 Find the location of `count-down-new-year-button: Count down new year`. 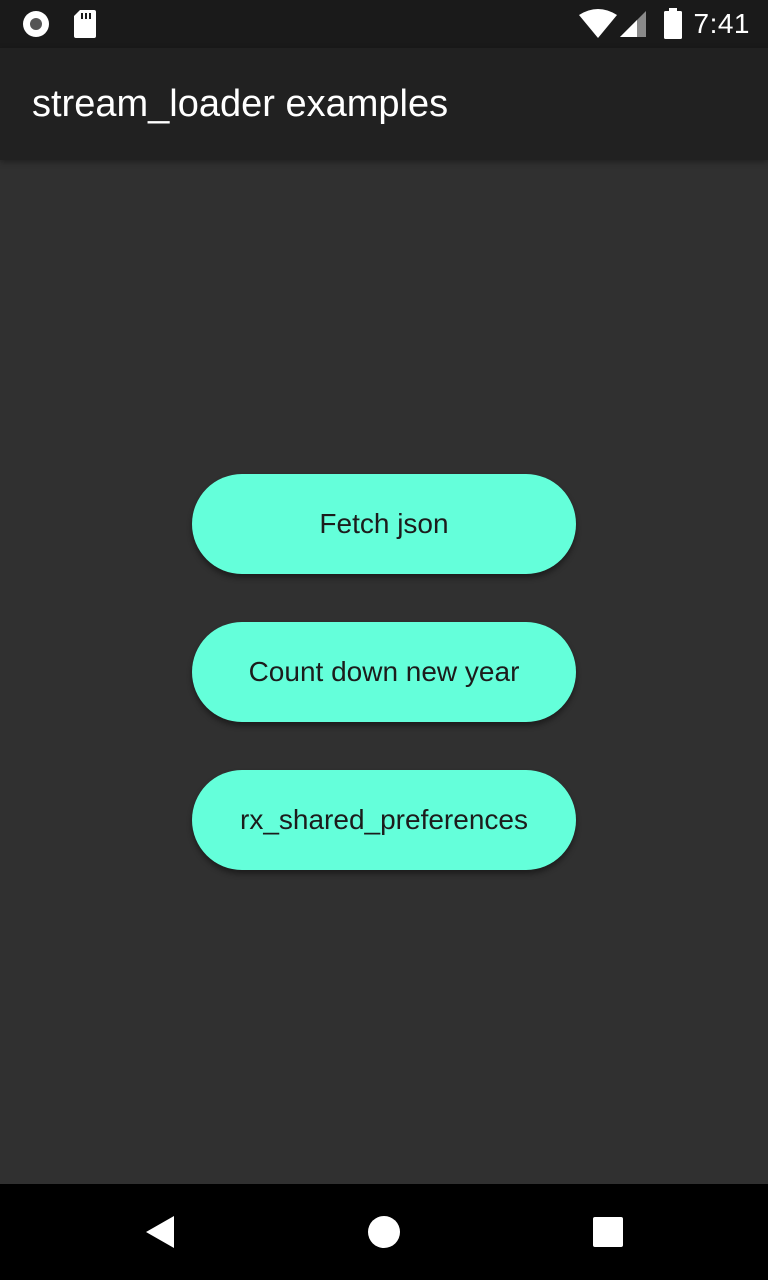

count-down-new-year-button: Count down new year is located at coordinates (384, 672).